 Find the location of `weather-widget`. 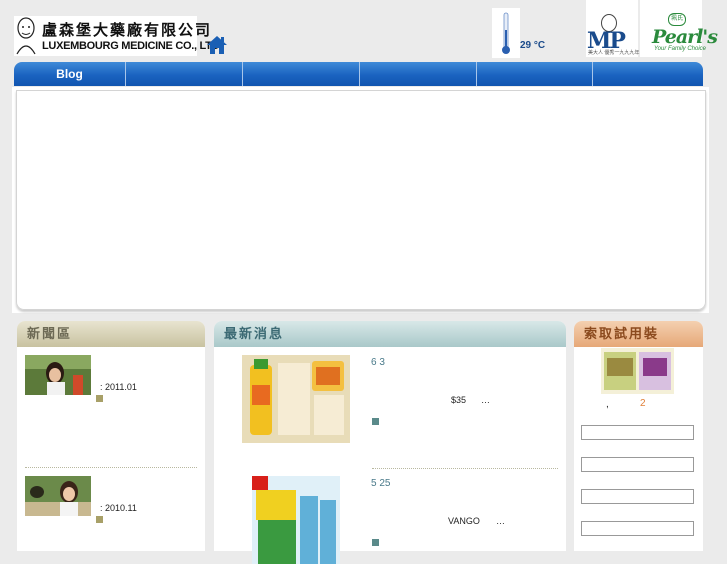

weather-widget is located at coordinates (506, 33).